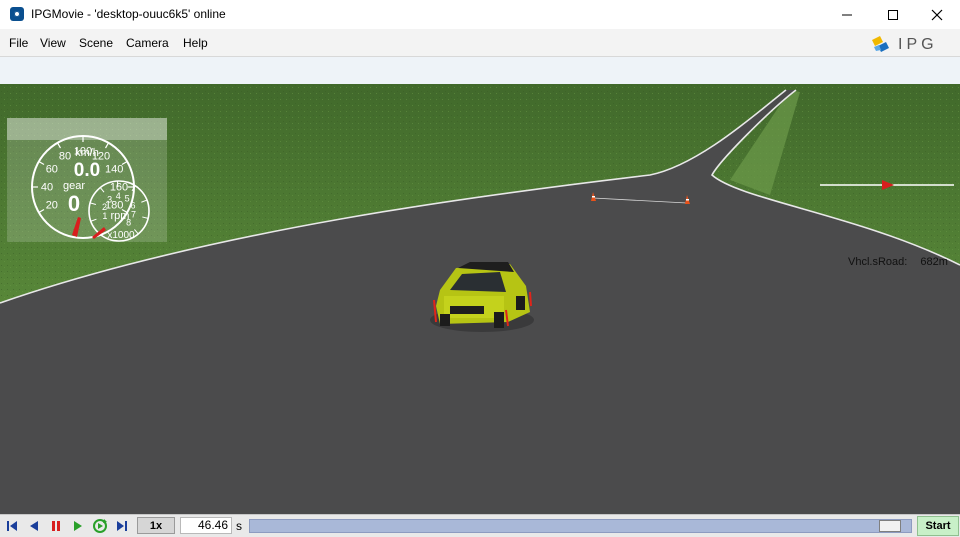  I want to click on close-icon, so click(937, 14).